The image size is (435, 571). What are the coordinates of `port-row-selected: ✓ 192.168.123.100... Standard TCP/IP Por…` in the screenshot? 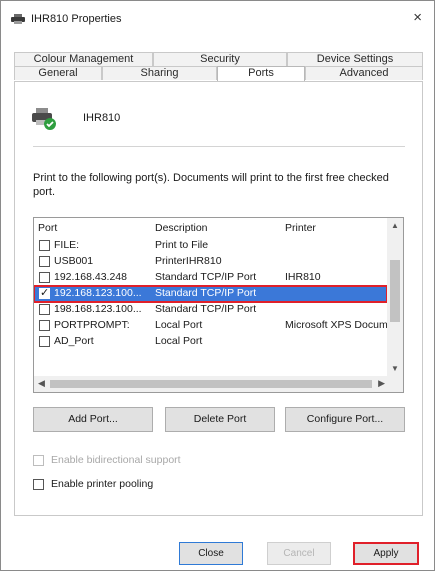 It's located at (211, 294).